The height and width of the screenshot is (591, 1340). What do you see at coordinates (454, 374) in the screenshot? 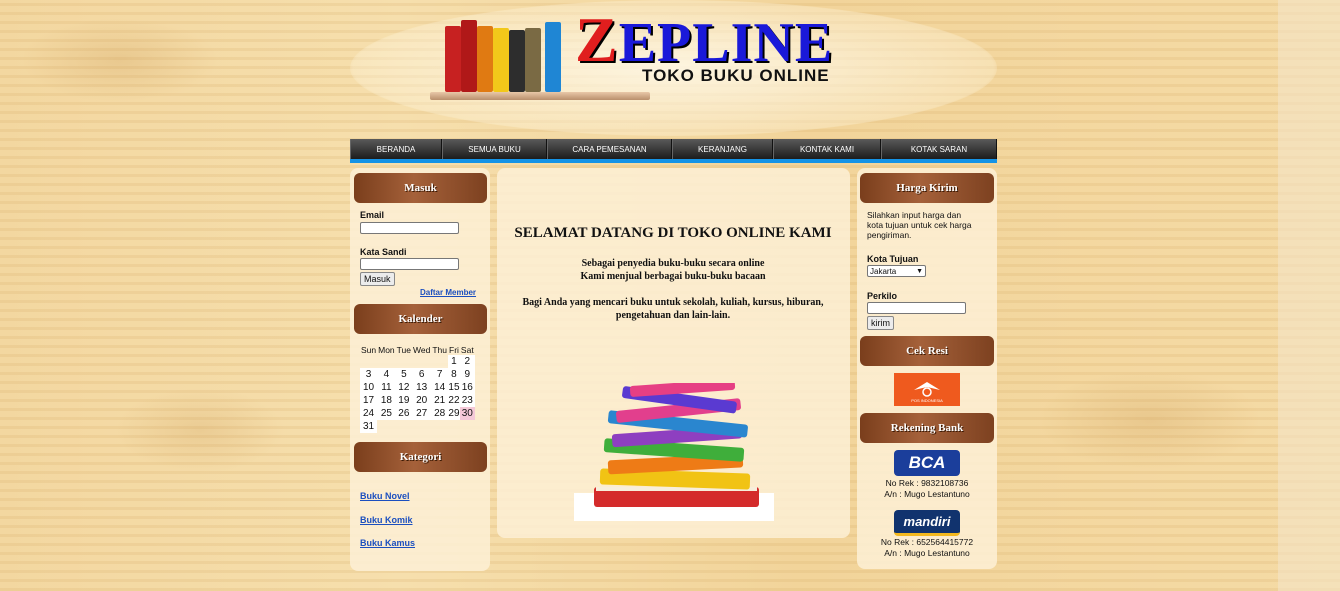
I see `calendar-day: 8` at bounding box center [454, 374].